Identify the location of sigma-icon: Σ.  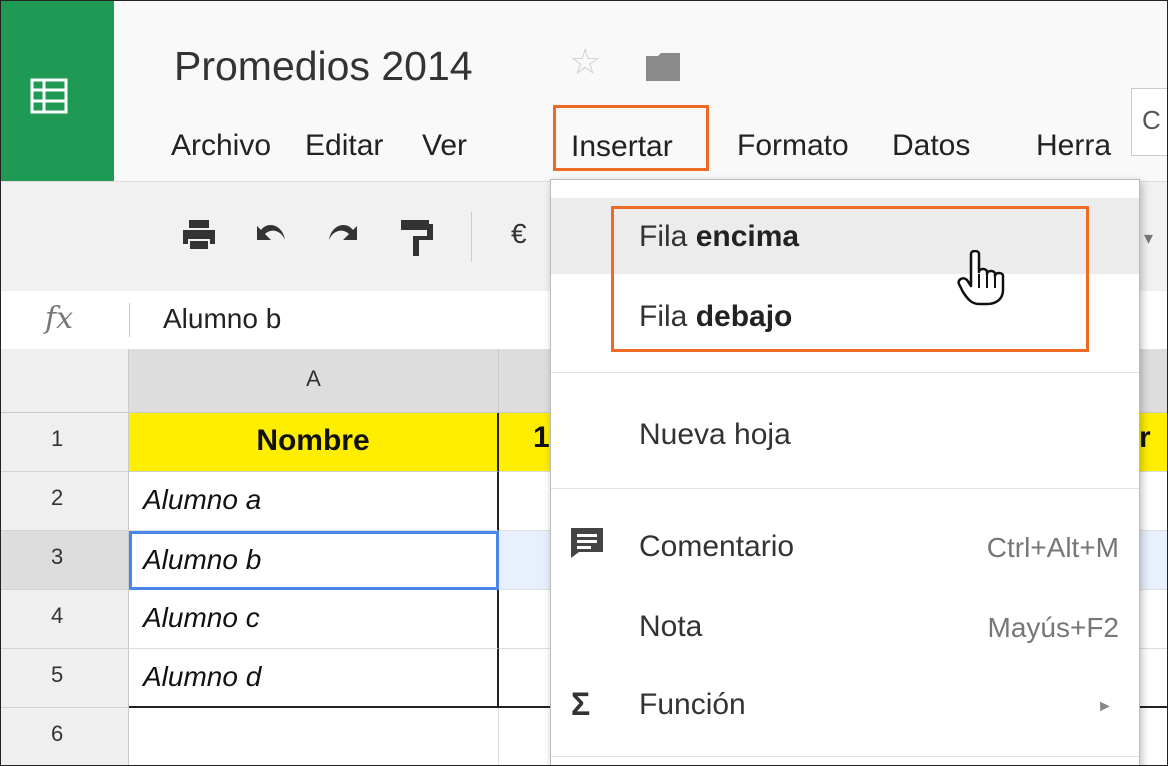
(581, 704).